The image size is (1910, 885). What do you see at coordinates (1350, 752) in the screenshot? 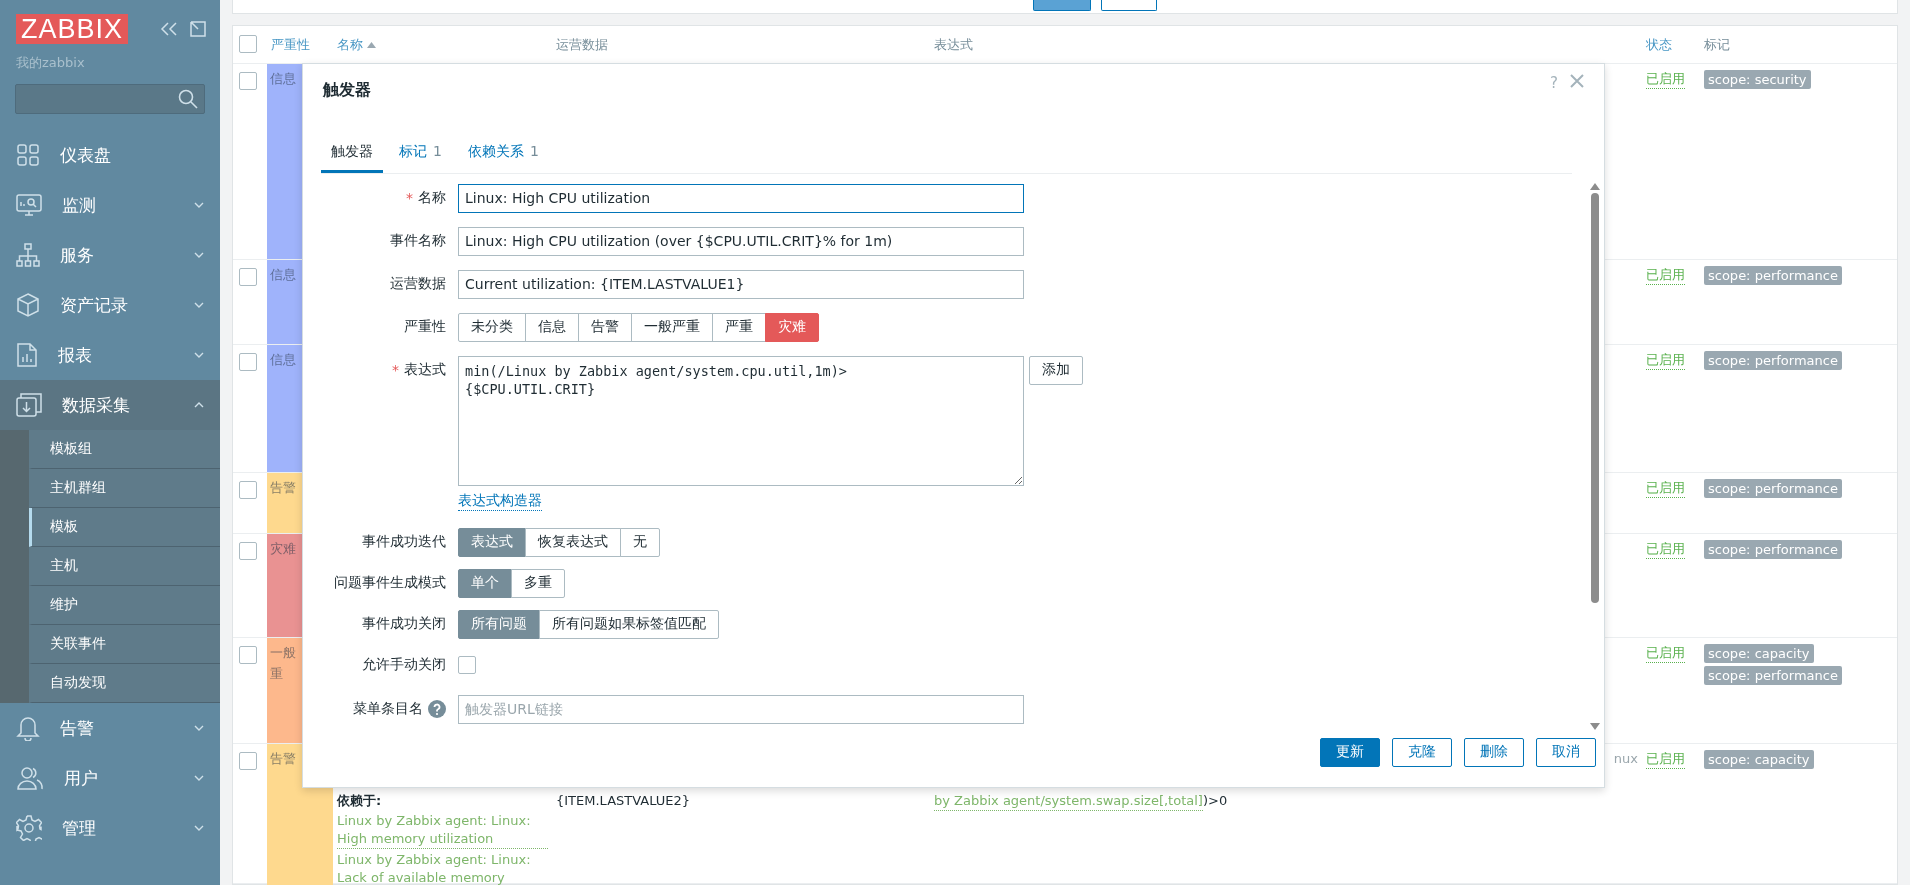
I see `dialog-button: 更新` at bounding box center [1350, 752].